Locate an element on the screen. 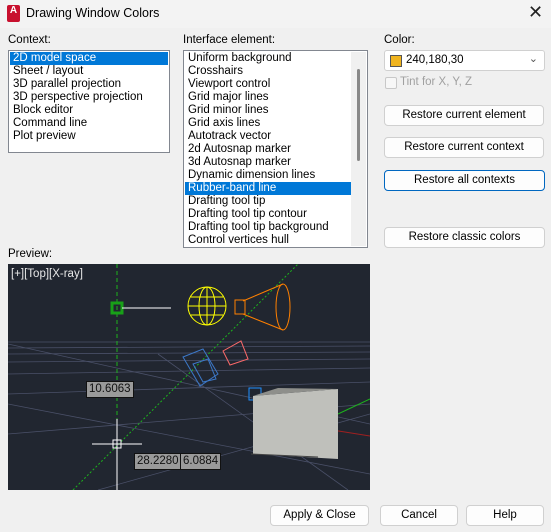  tooltip-coordinate-y: 6.0884 is located at coordinates (201, 461).